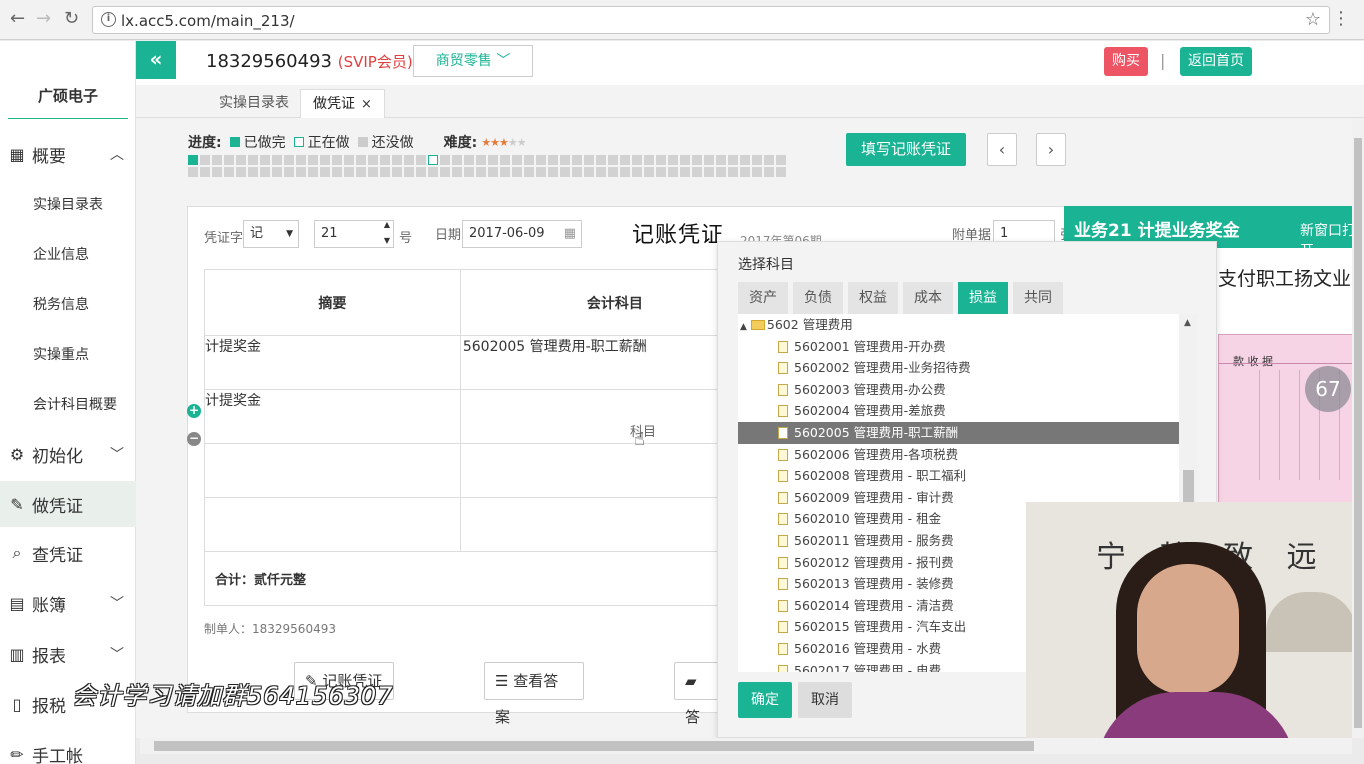 This screenshot has height=764, width=1364. What do you see at coordinates (1126, 61) in the screenshot?
I see `buy-button: 购买` at bounding box center [1126, 61].